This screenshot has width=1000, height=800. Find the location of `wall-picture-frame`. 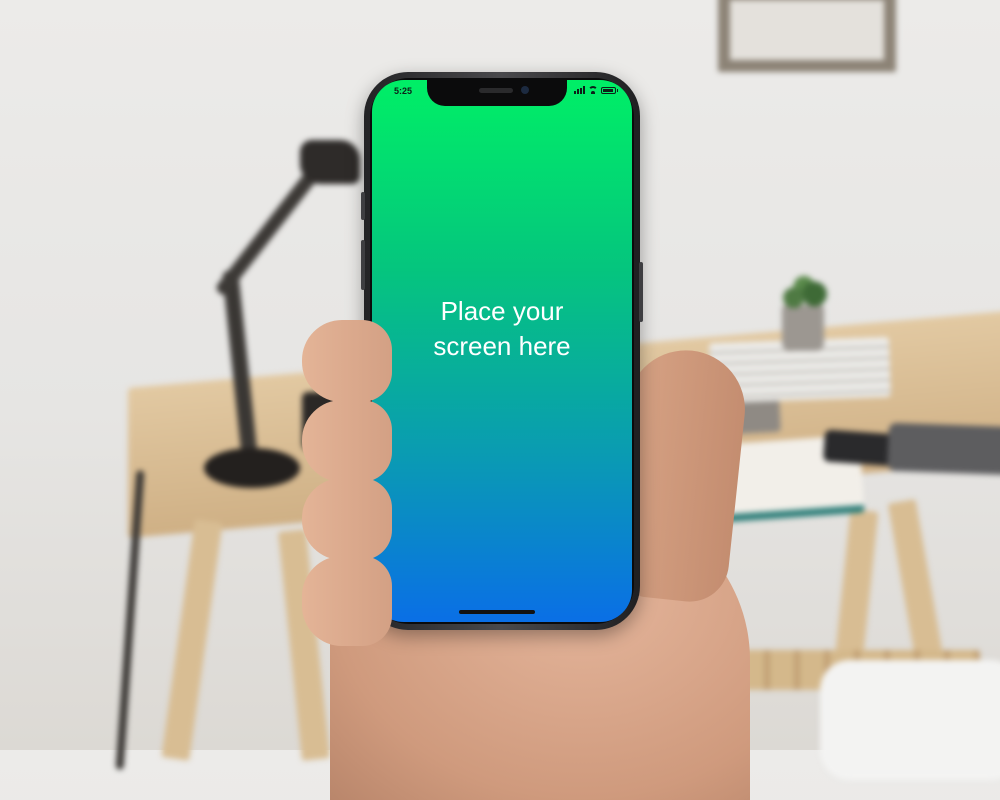

wall-picture-frame is located at coordinates (807, 36).